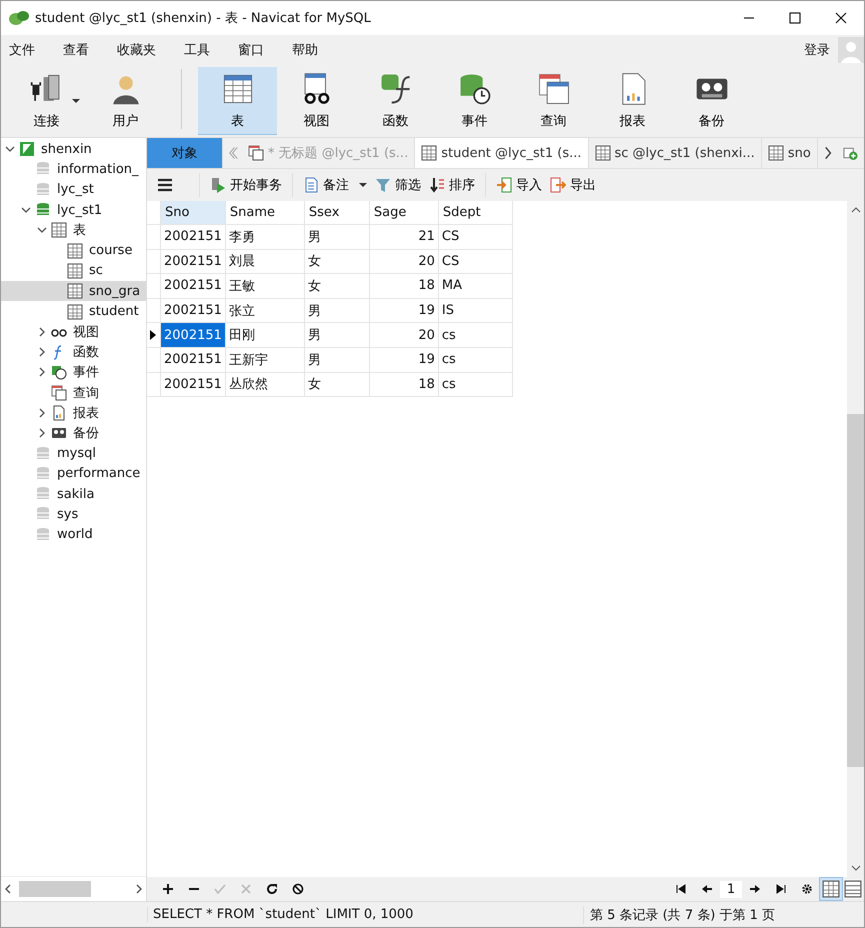  I want to click on tree-item: sc, so click(73, 271).